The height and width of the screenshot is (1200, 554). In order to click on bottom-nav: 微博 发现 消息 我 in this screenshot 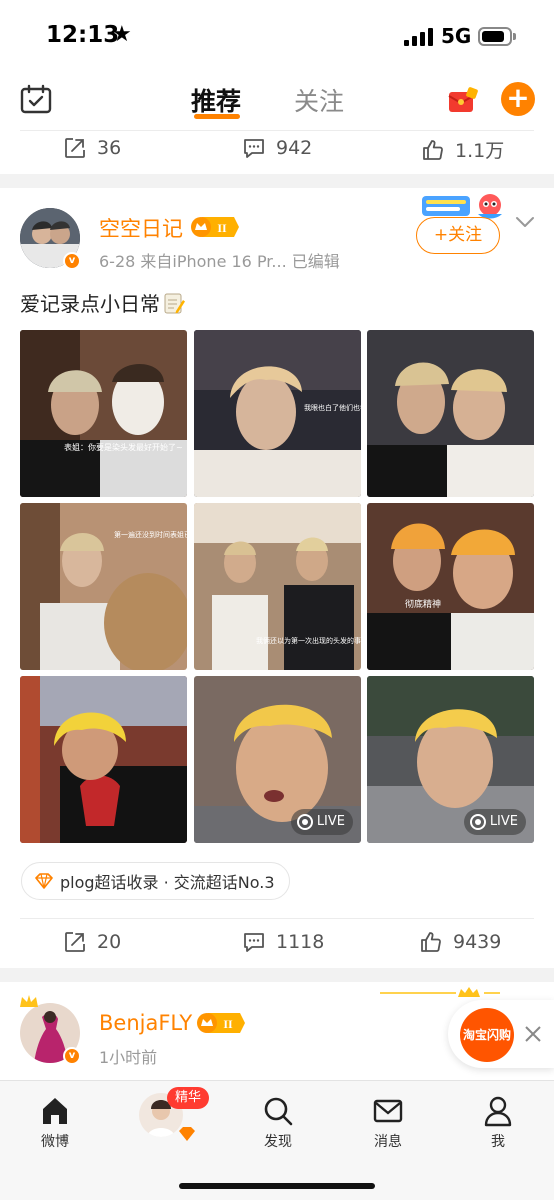, I will do `click(277, 1140)`.